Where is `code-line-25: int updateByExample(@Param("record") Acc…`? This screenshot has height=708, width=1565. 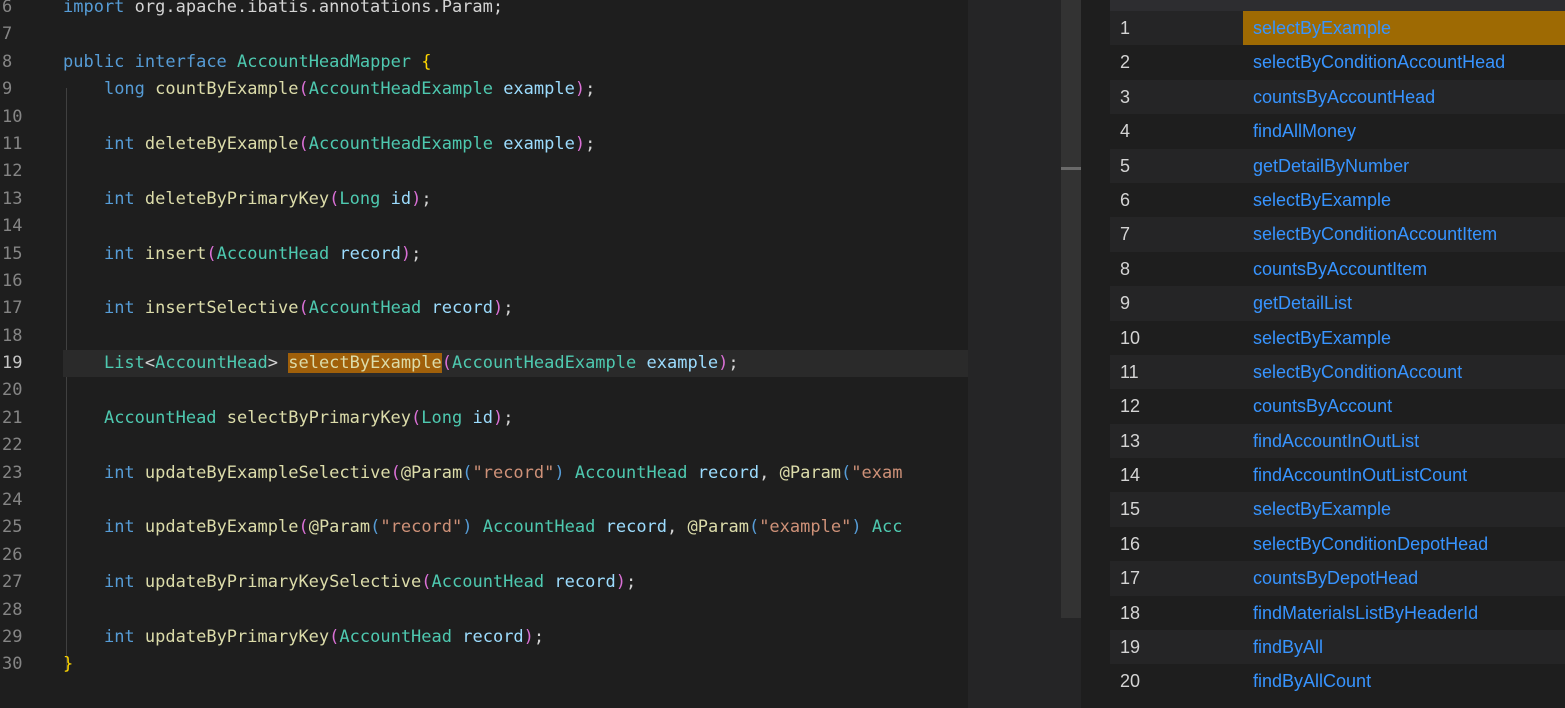
code-line-25: int updateByExample(@Param("record") Acc… is located at coordinates (503, 527).